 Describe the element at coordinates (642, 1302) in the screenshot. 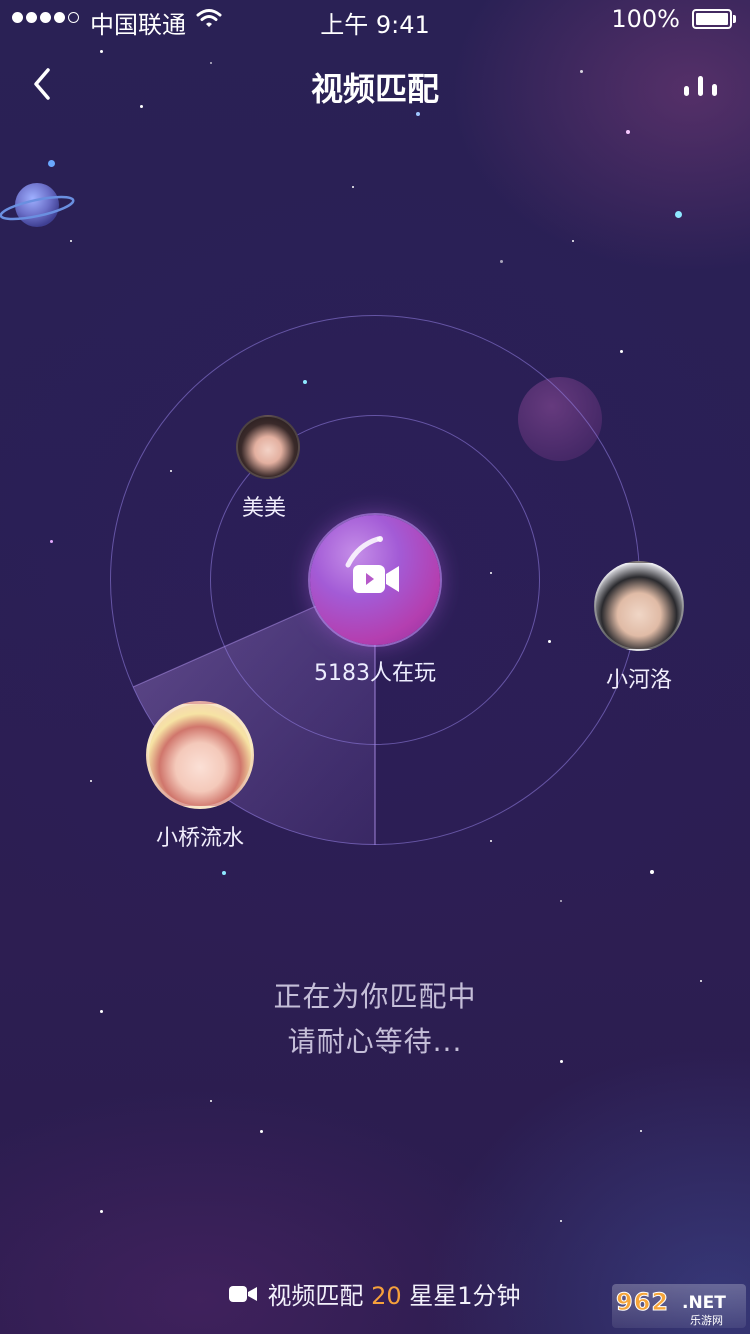

I see `svg-text: 962` at that location.